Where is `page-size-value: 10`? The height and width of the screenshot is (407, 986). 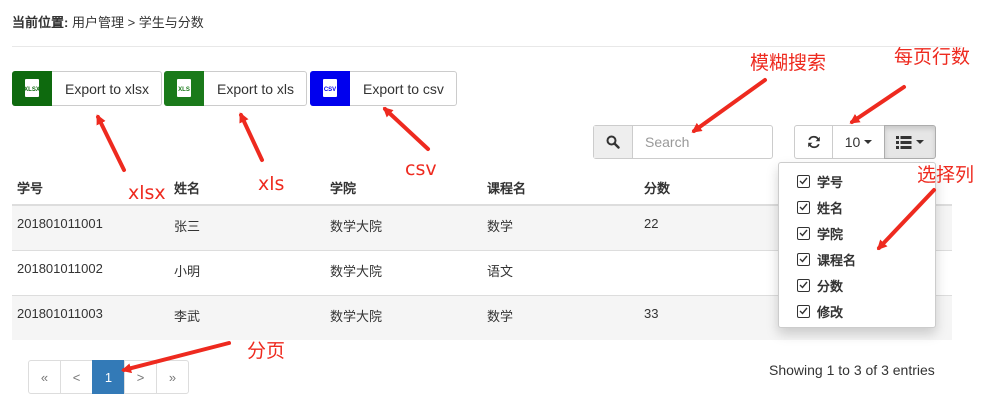
page-size-value: 10 is located at coordinates (852, 142).